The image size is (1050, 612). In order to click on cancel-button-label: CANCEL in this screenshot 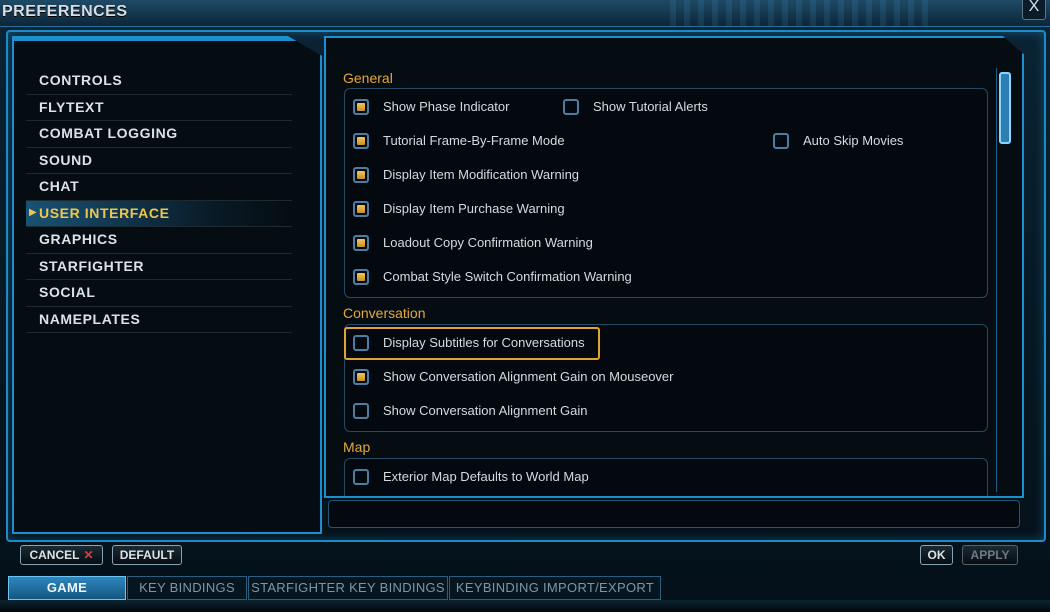, I will do `click(54, 555)`.